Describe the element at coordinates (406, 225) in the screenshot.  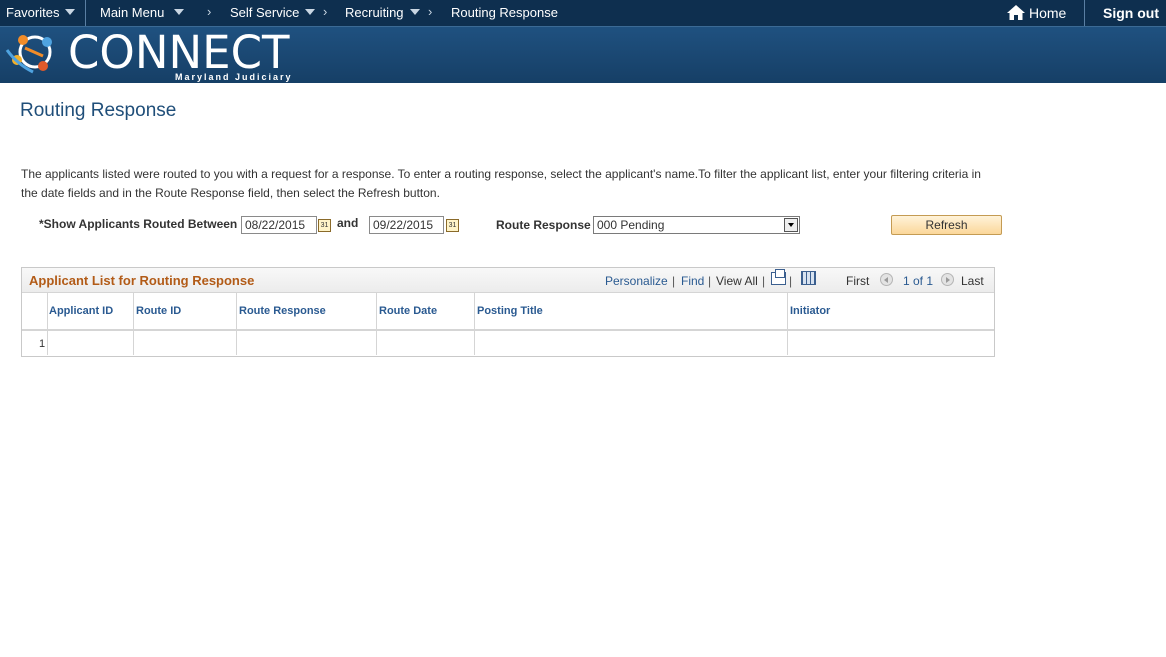
I see `to-date-input` at that location.